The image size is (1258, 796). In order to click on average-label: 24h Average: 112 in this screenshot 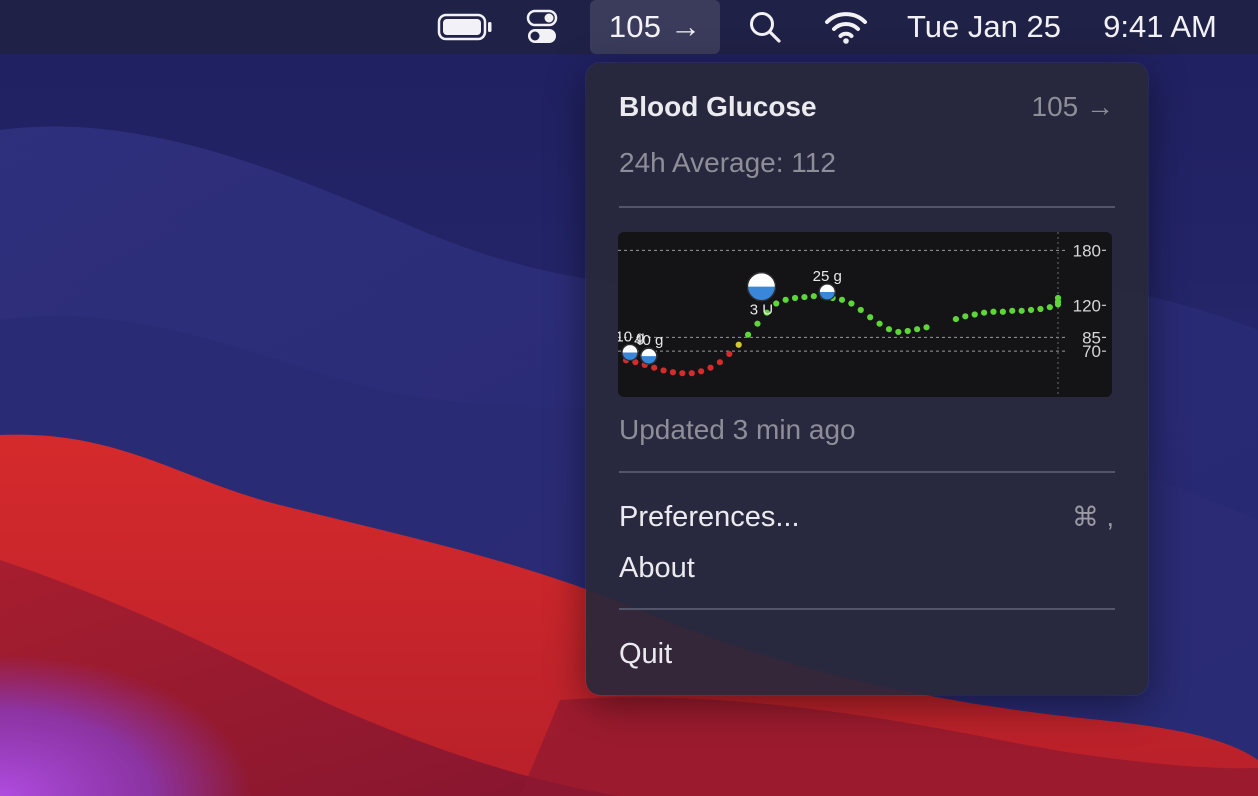, I will do `click(727, 162)`.